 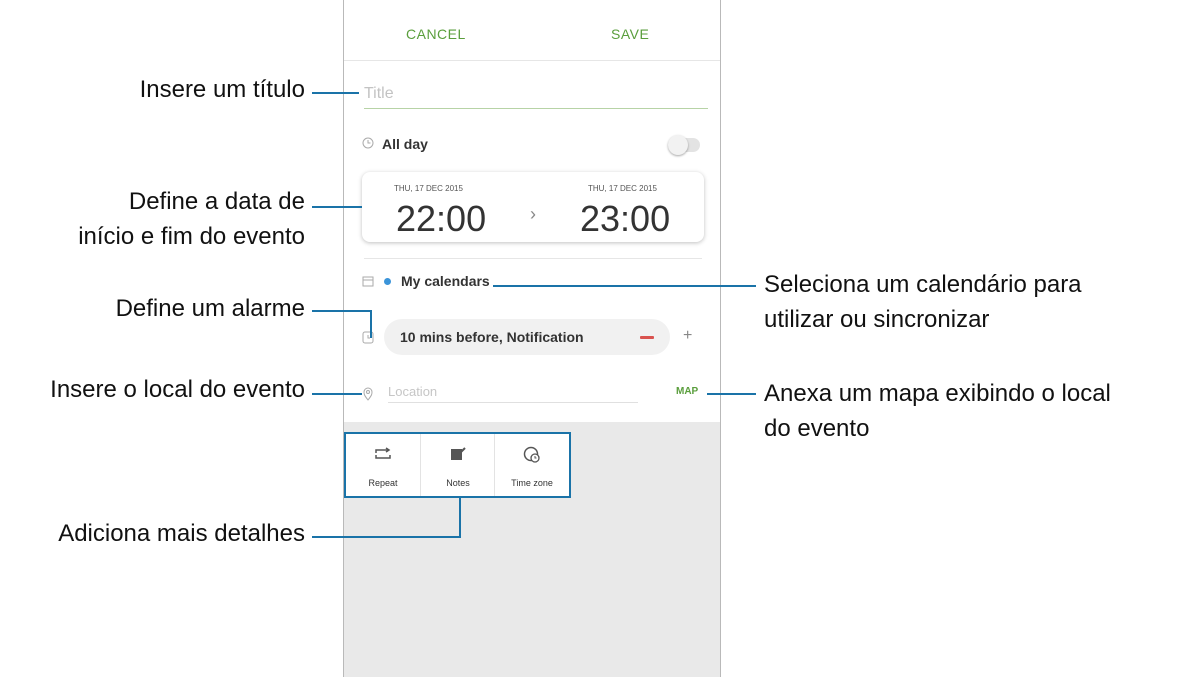 What do you see at coordinates (458, 456) in the screenshot?
I see `notes-icon` at bounding box center [458, 456].